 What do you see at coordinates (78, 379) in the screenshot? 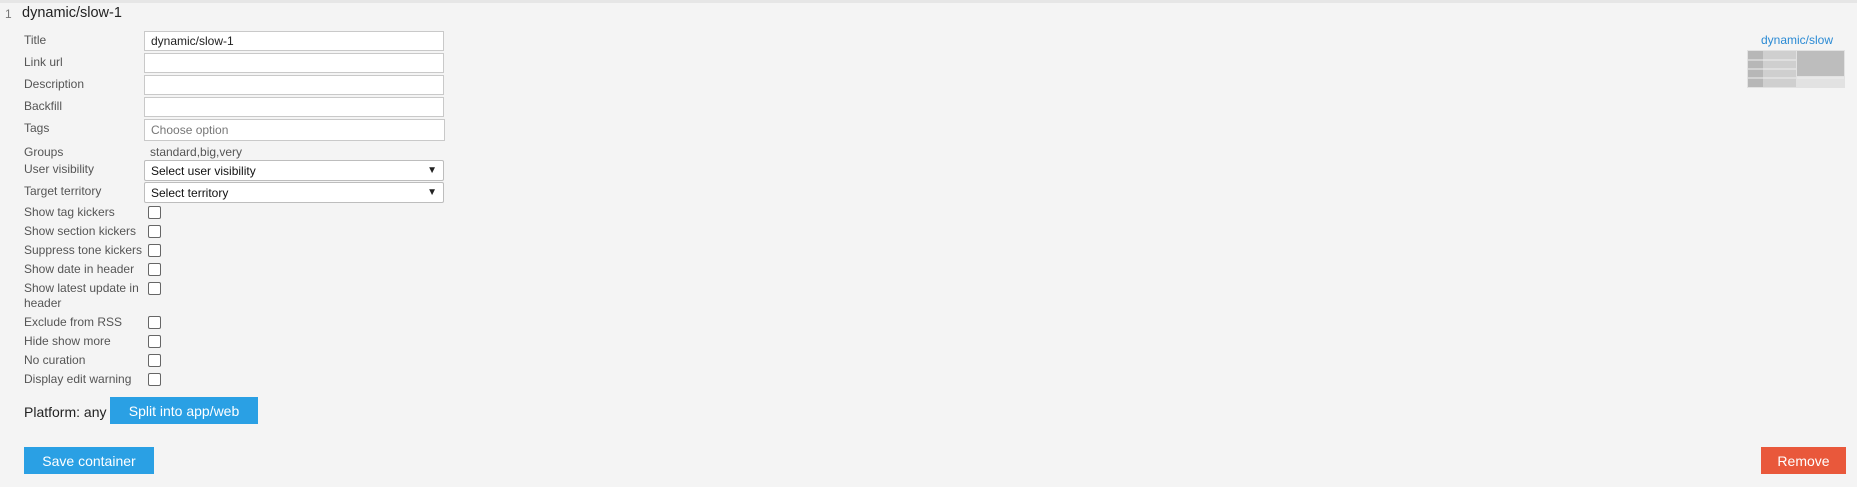
I see `checkbox-label: Display edit warning` at bounding box center [78, 379].